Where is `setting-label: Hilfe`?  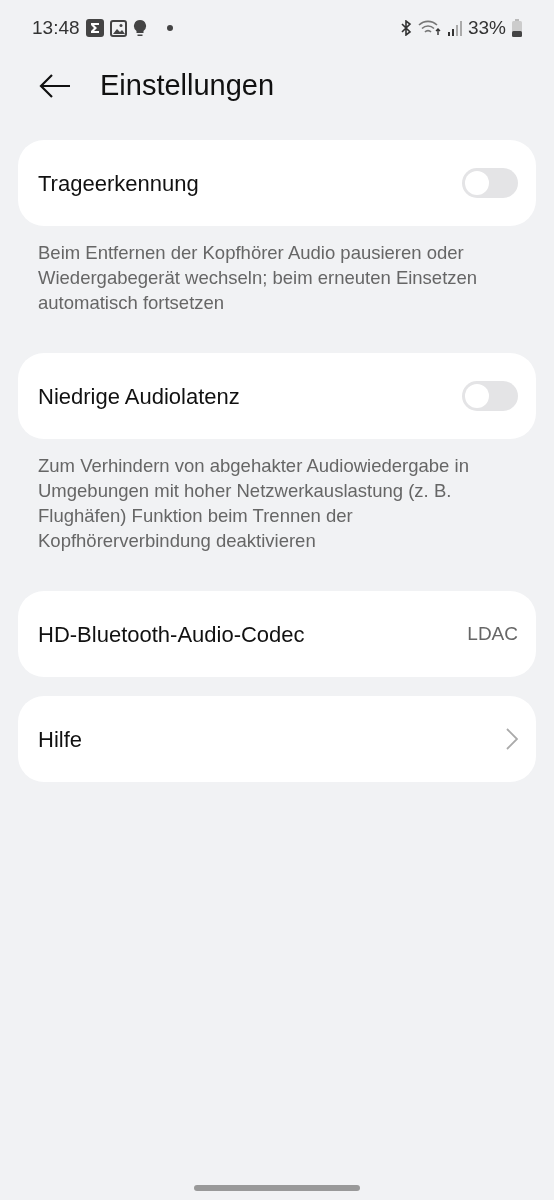
setting-label: Hilfe is located at coordinates (60, 739).